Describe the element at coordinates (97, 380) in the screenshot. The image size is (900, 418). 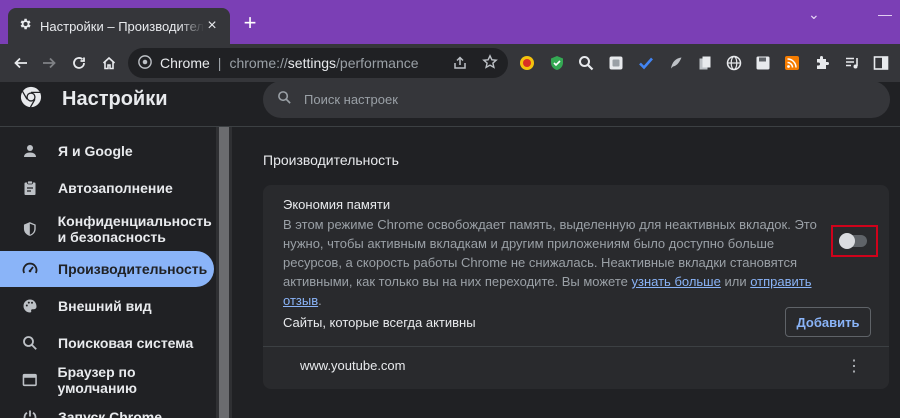
I see `sidebar-item-label: Браузер по умолчанию` at that location.